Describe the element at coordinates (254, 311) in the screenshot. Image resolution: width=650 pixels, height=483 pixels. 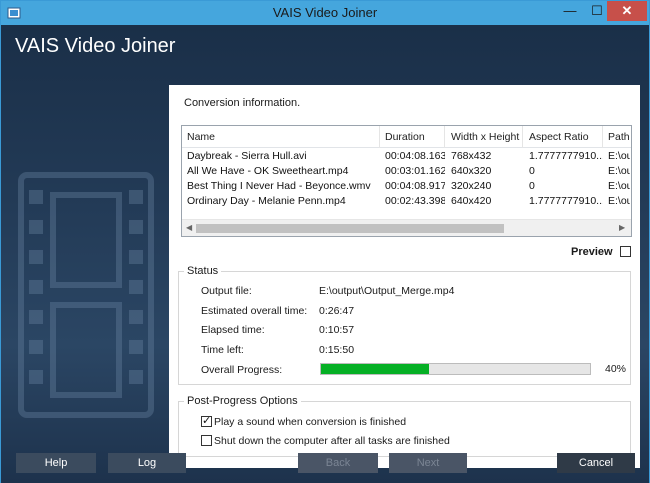
I see `estimated-time-label: Estimated overall time:` at that location.